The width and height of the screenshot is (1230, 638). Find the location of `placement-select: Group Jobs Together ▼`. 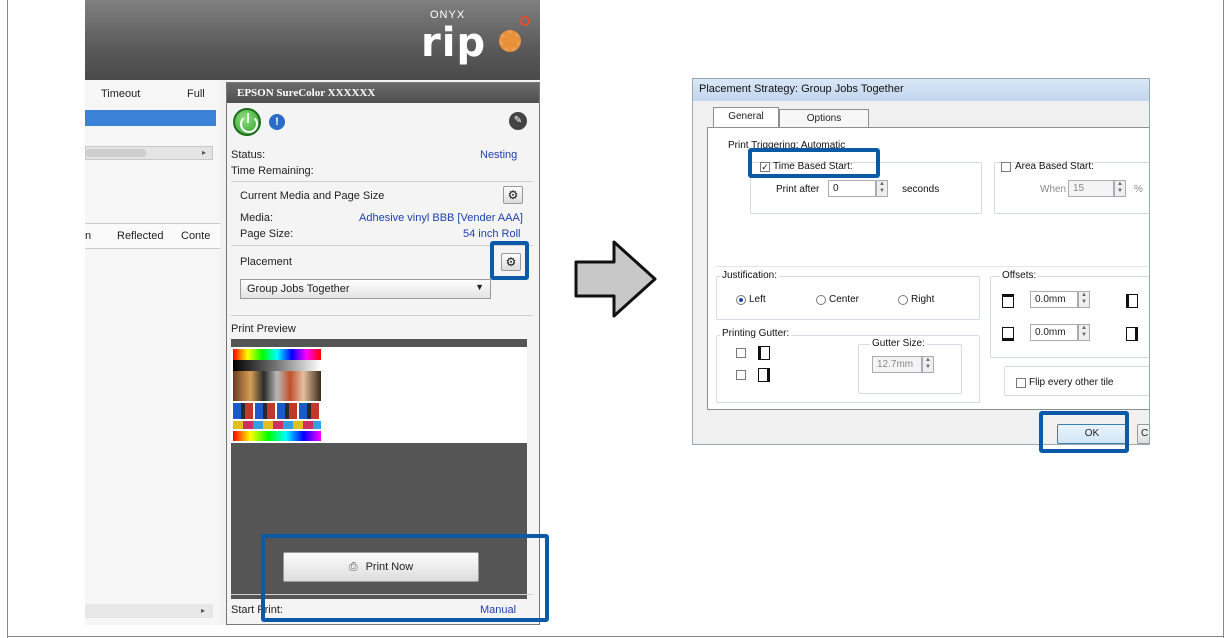

placement-select: Group Jobs Together ▼ is located at coordinates (365, 289).